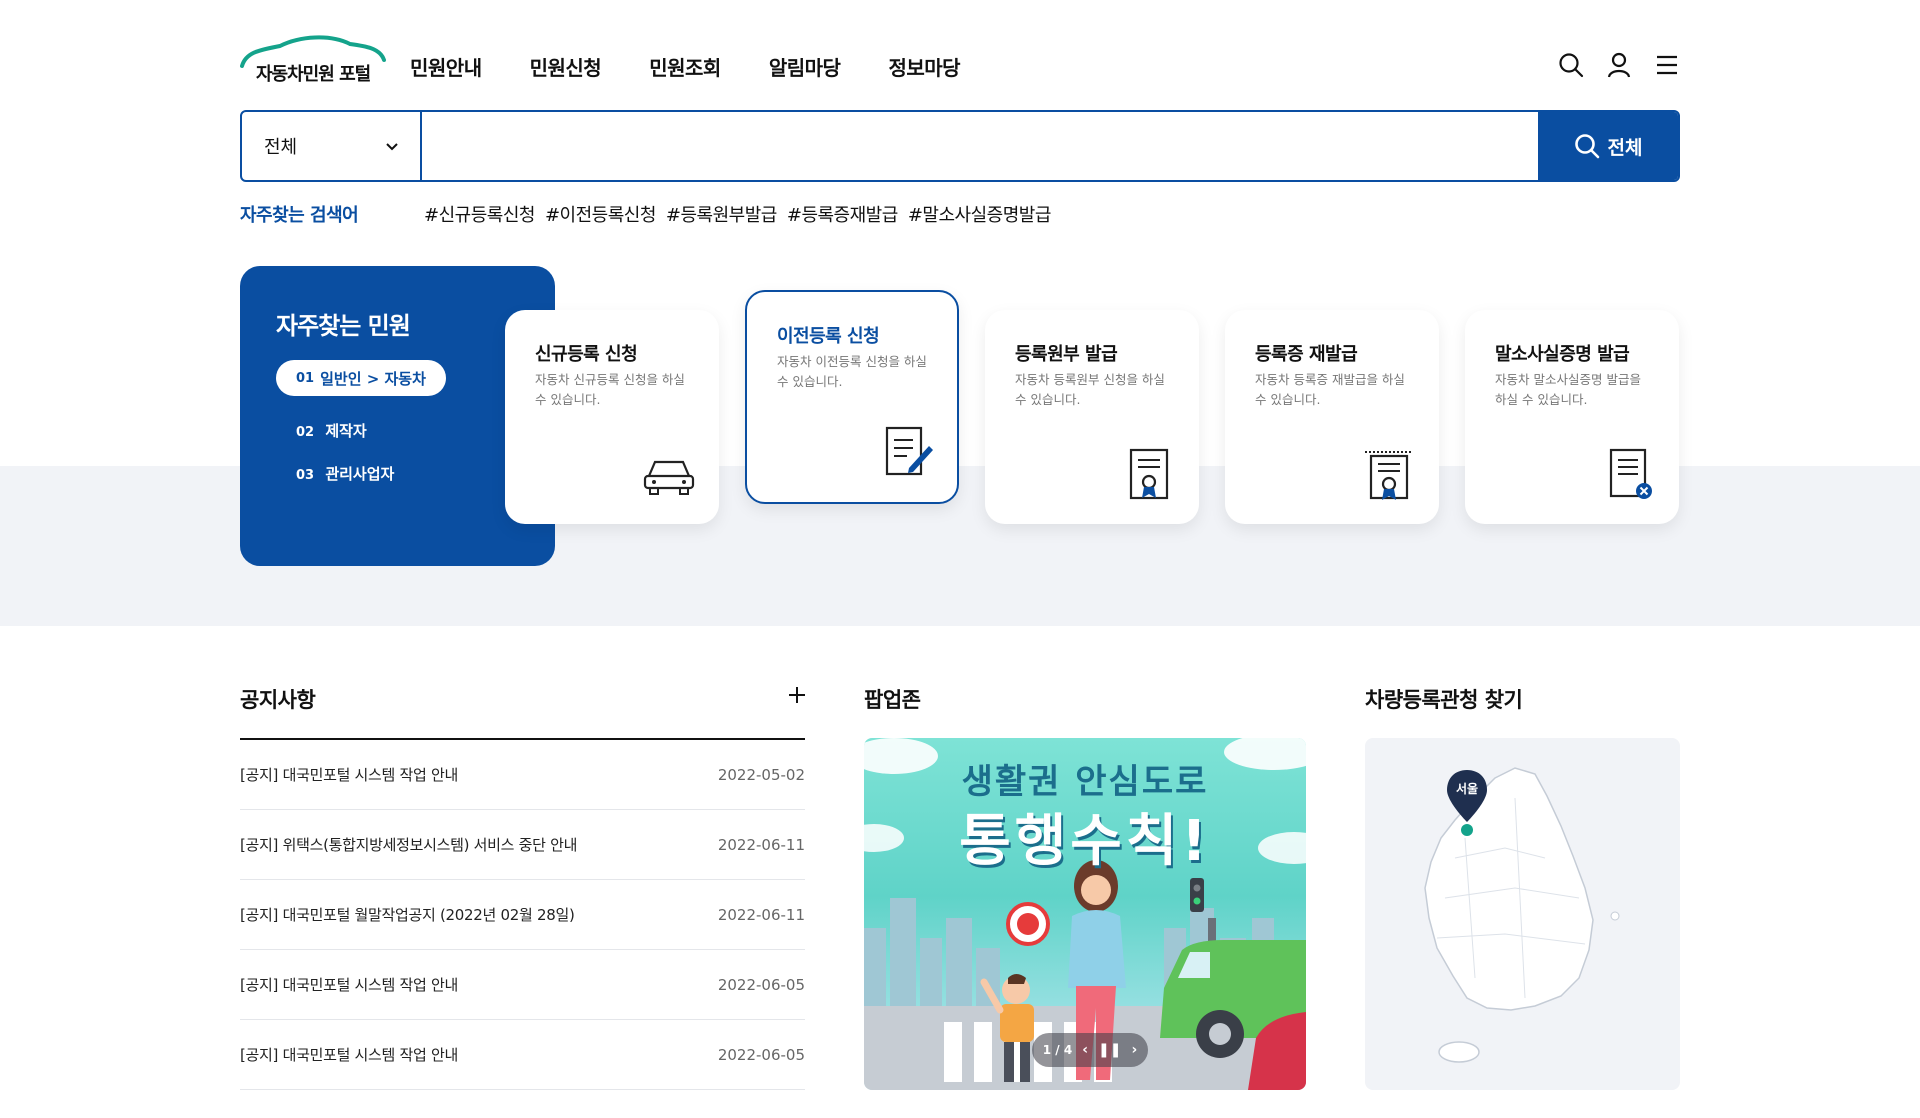 Image resolution: width=1920 pixels, height=1118 pixels. Describe the element at coordinates (980, 146) in the screenshot. I see `search-input` at that location.